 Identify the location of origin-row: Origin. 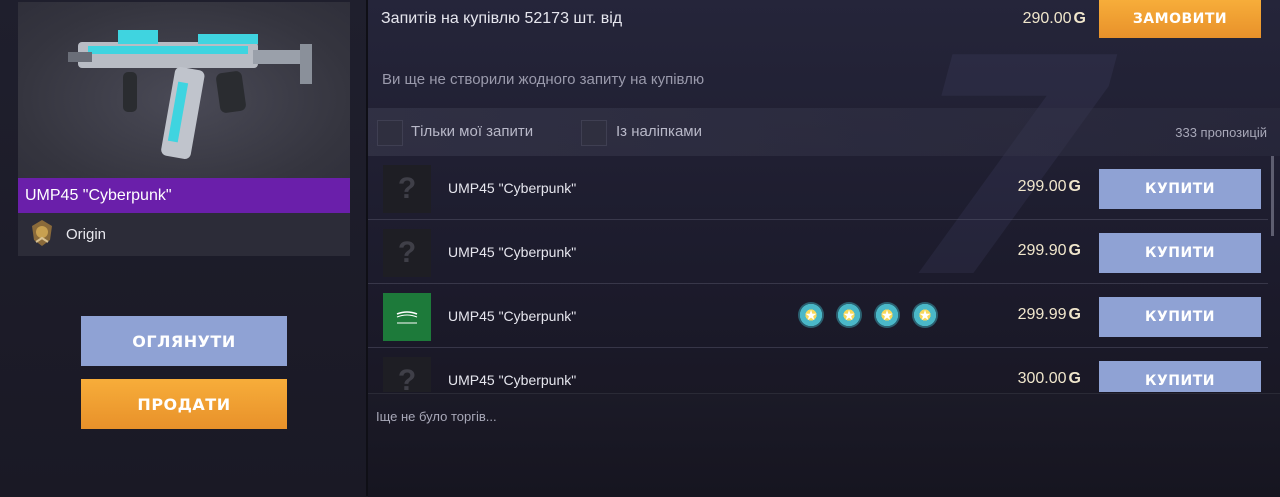
(184, 234).